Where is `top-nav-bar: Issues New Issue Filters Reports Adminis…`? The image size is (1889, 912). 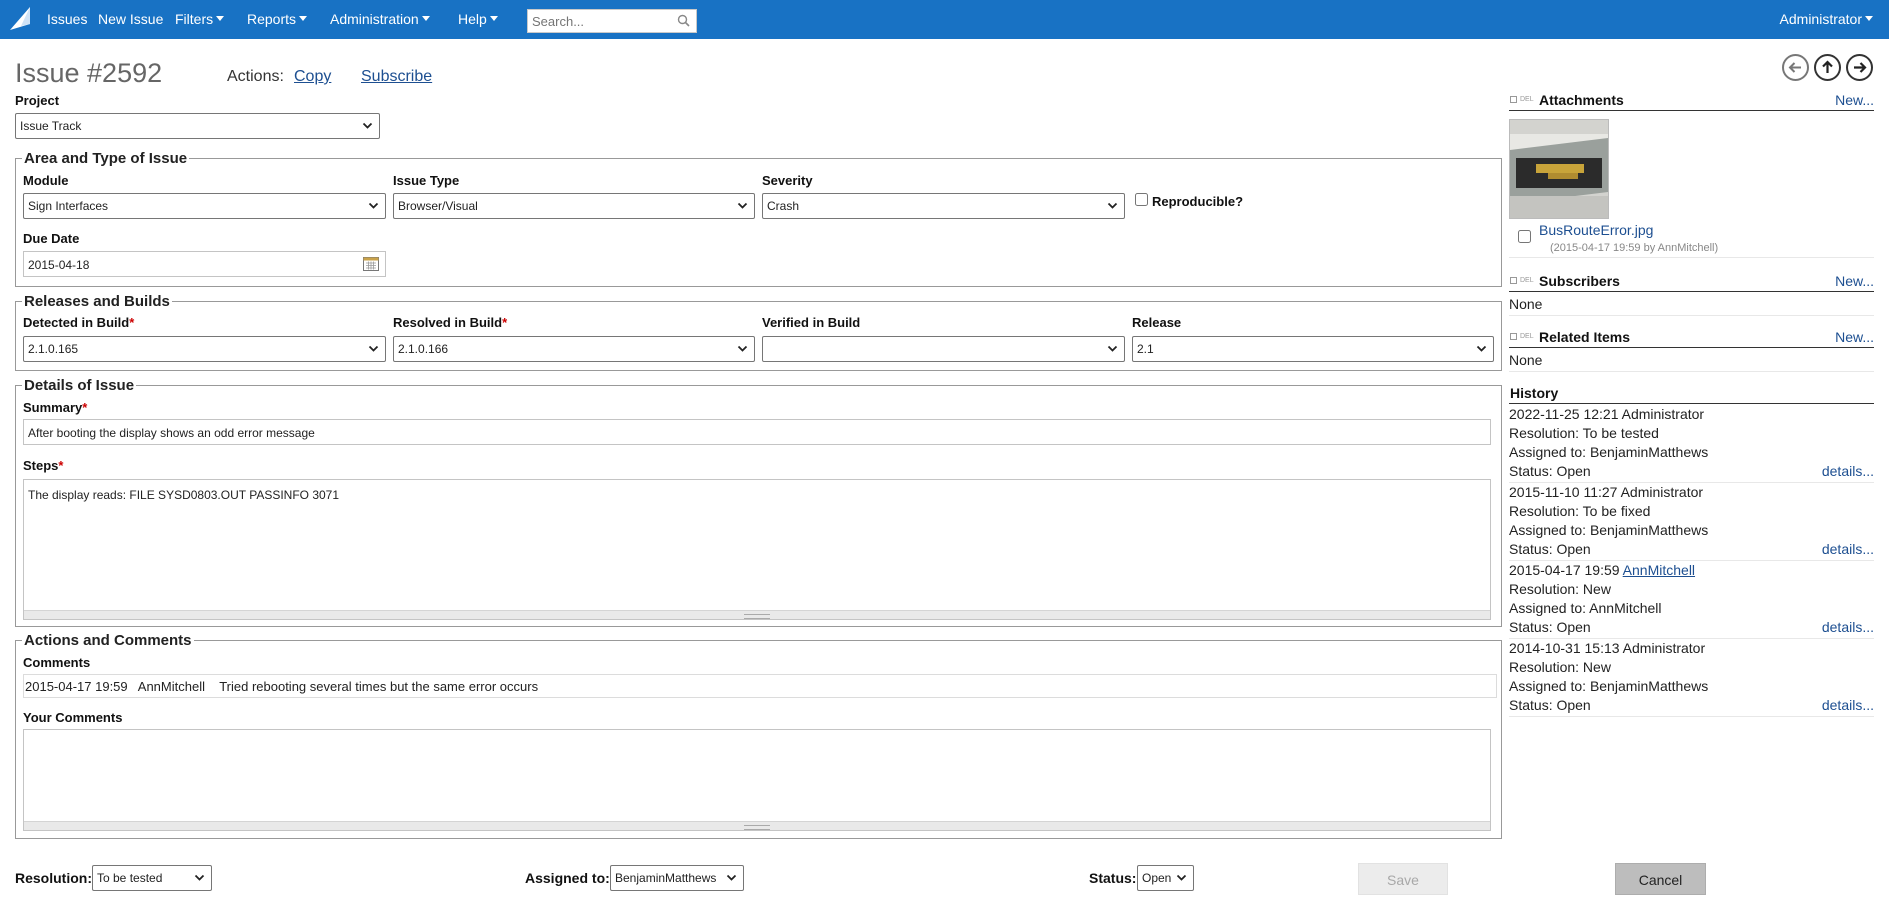 top-nav-bar: Issues New Issue Filters Reports Adminis… is located at coordinates (944, 19).